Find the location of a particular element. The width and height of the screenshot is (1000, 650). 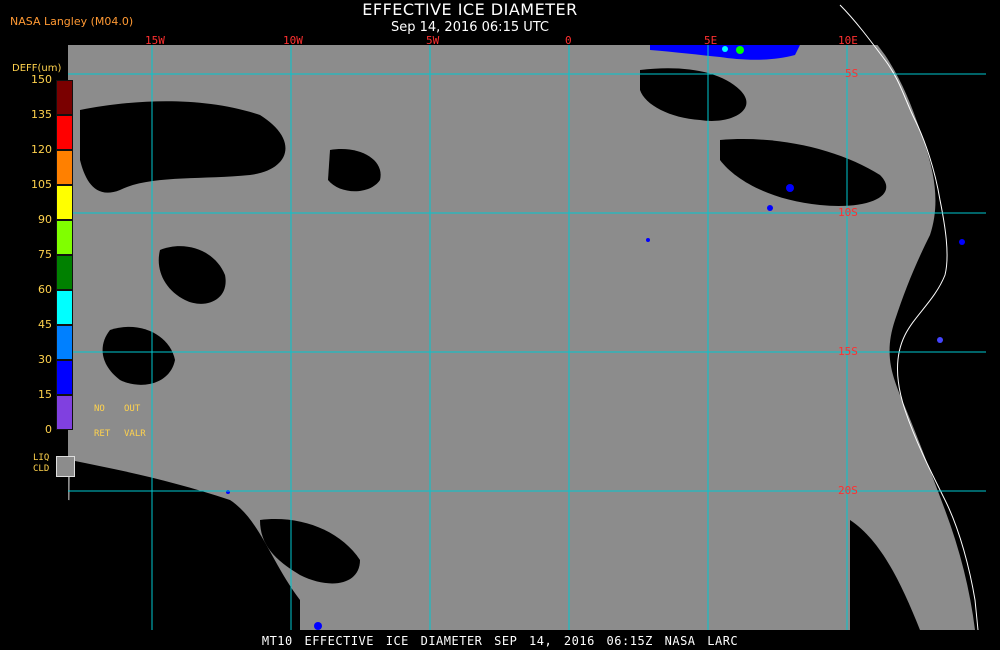

lon-label-10e: 10E is located at coordinates (848, 40).